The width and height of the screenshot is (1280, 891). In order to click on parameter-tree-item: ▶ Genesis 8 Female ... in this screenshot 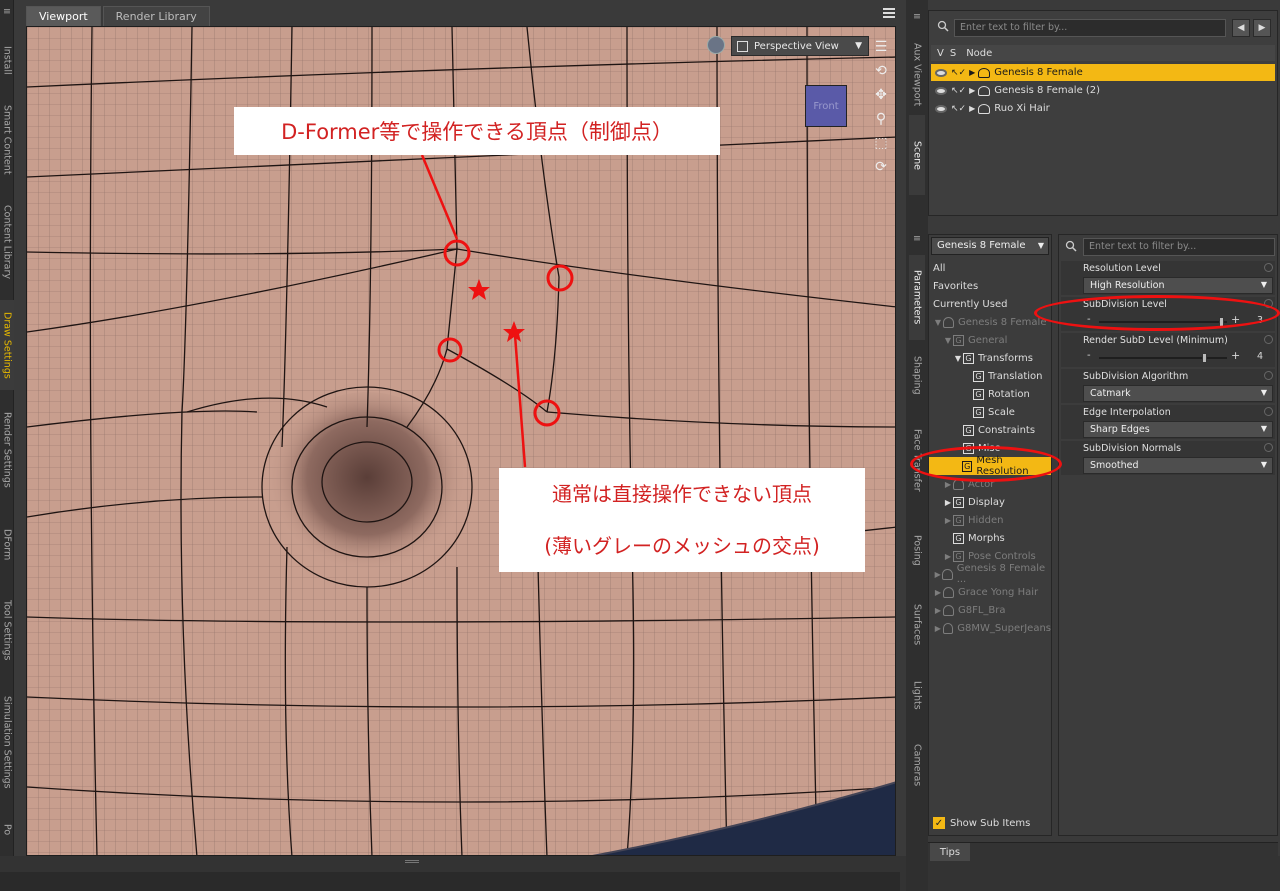, I will do `click(990, 574)`.